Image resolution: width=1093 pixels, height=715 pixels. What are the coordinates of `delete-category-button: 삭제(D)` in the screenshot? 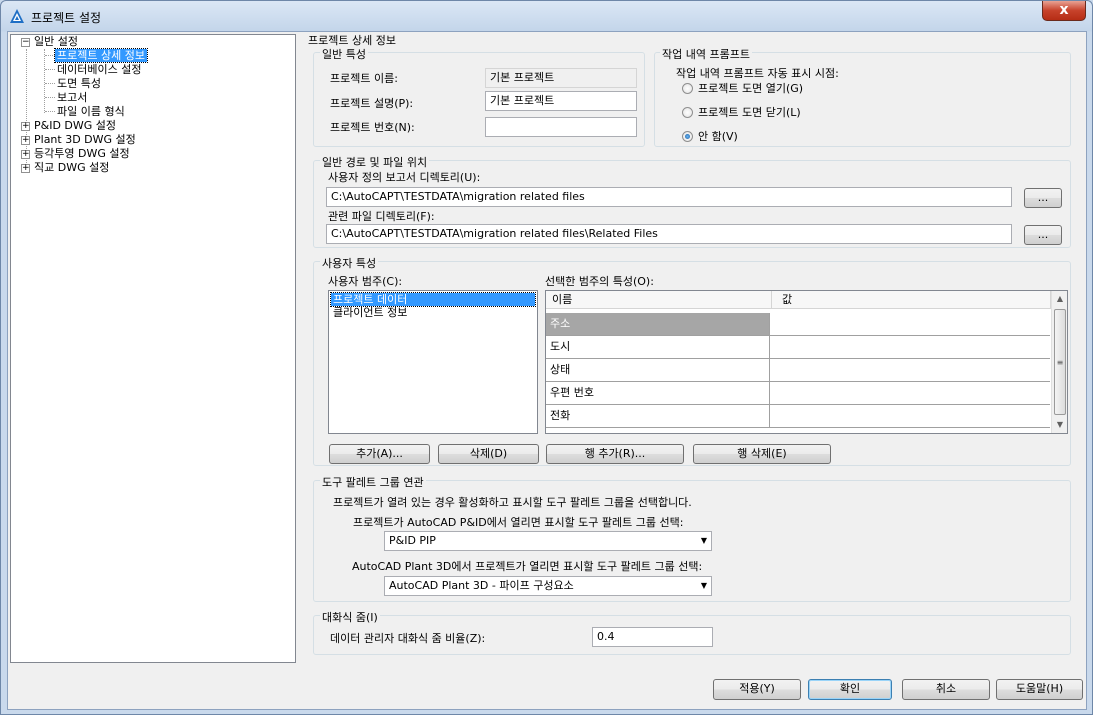 It's located at (488, 454).